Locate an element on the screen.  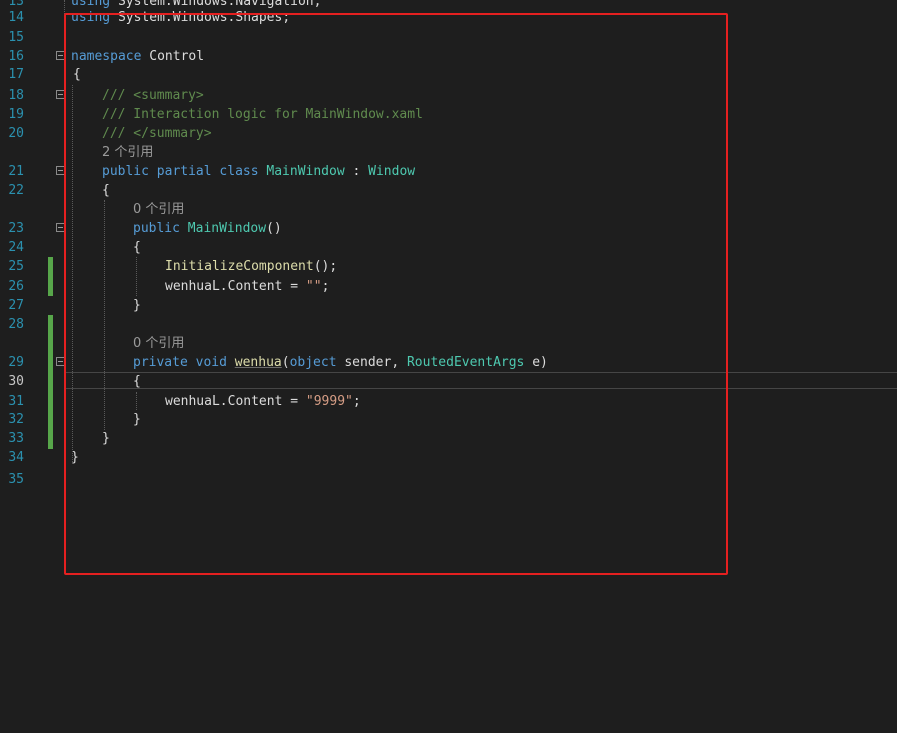
line-number: 24 is located at coordinates (16, 247).